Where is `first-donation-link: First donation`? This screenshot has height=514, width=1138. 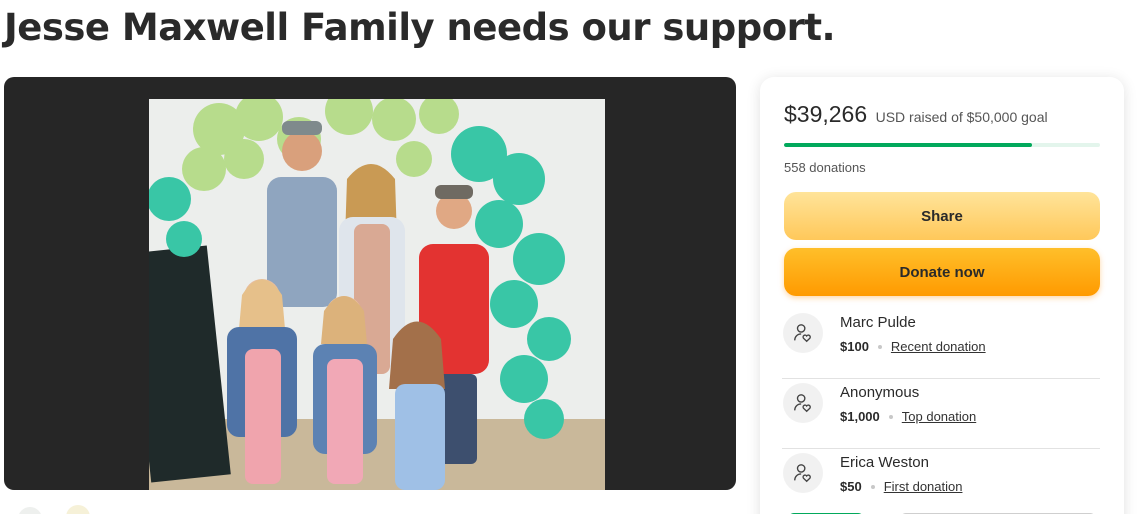
first-donation-link: First donation is located at coordinates (923, 486).